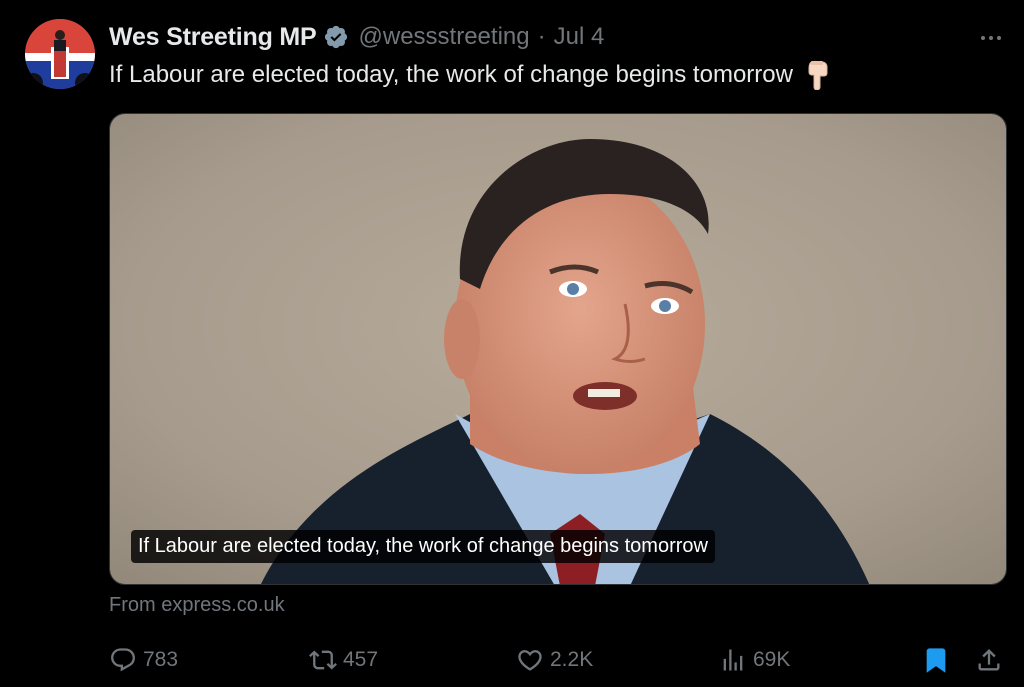 The image size is (1024, 687). I want to click on avatar, so click(60, 54).